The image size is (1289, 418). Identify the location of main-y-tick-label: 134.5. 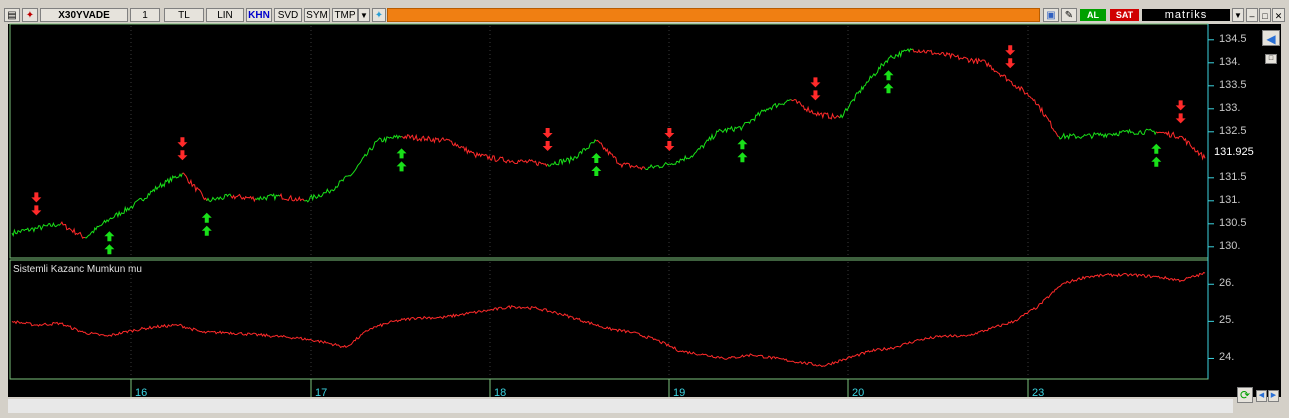
(1233, 38).